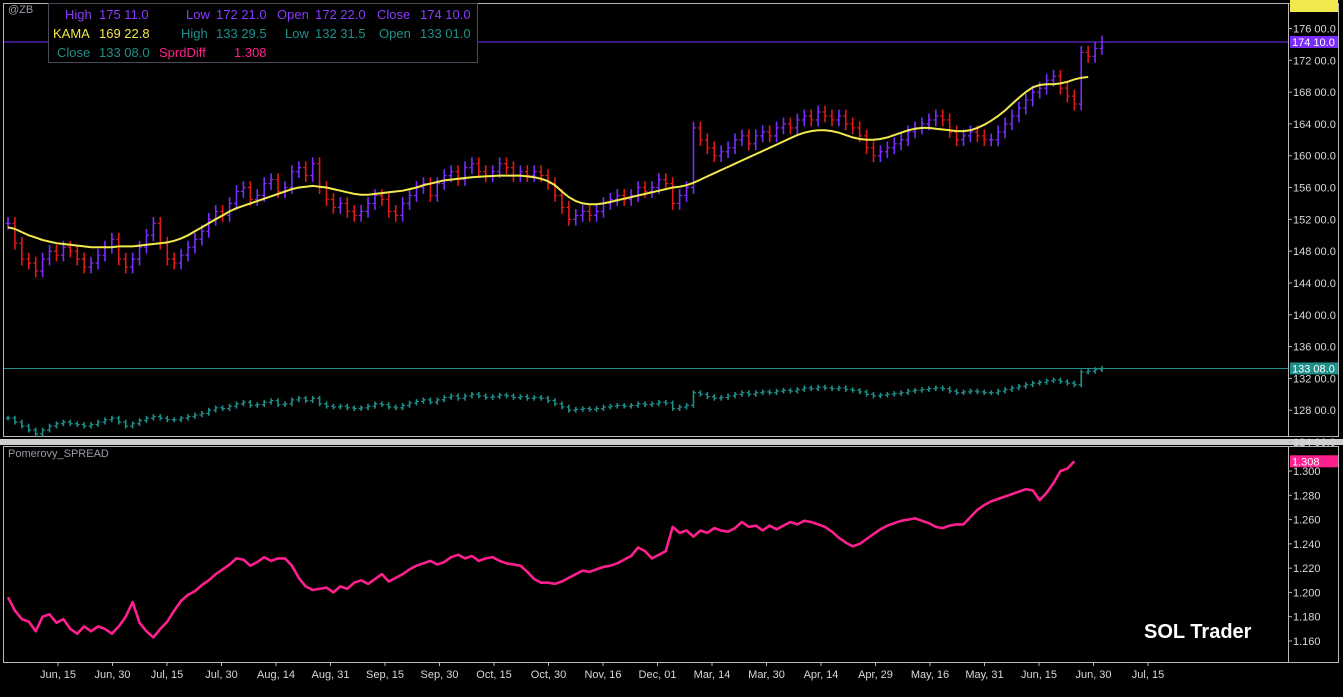 The height and width of the screenshot is (697, 1343). I want to click on spread-last-tag: 1.308, so click(1306, 462).